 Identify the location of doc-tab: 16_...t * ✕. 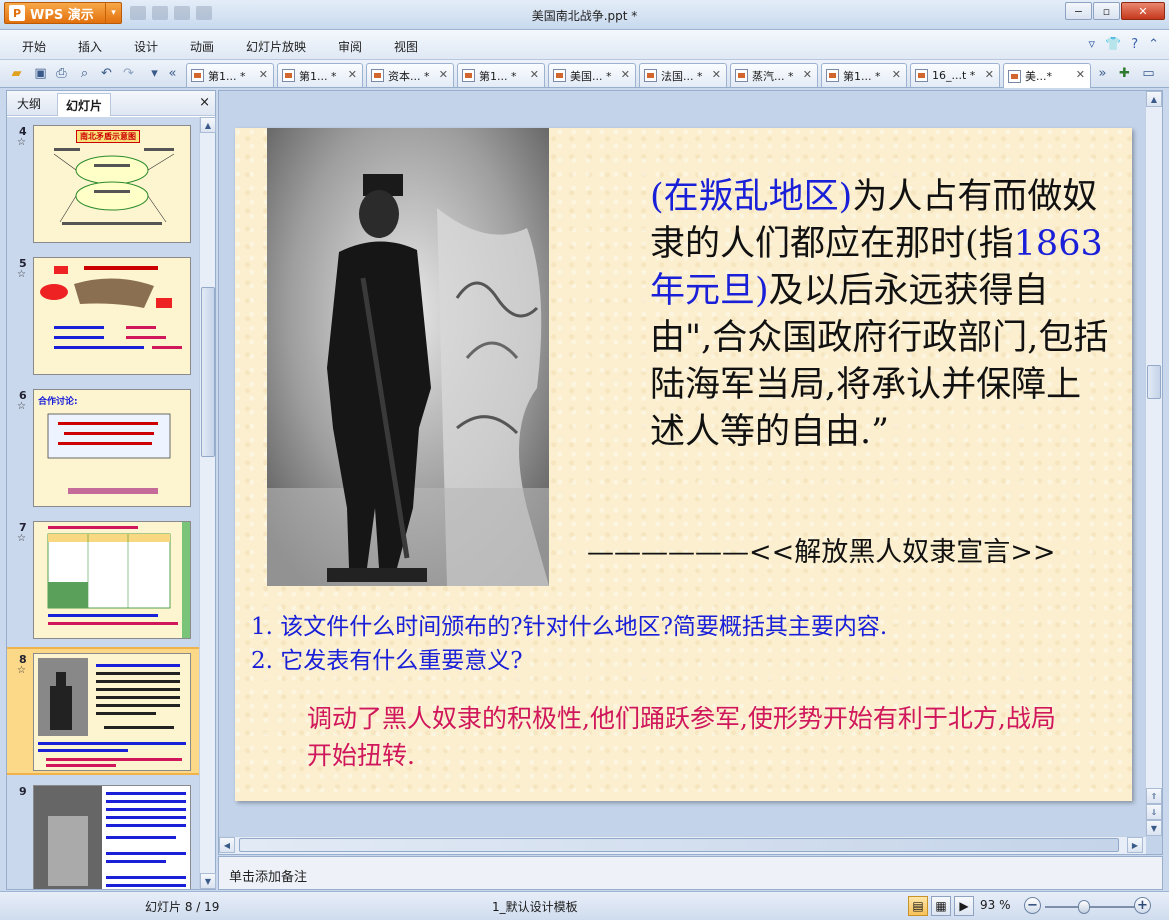
(955, 75).